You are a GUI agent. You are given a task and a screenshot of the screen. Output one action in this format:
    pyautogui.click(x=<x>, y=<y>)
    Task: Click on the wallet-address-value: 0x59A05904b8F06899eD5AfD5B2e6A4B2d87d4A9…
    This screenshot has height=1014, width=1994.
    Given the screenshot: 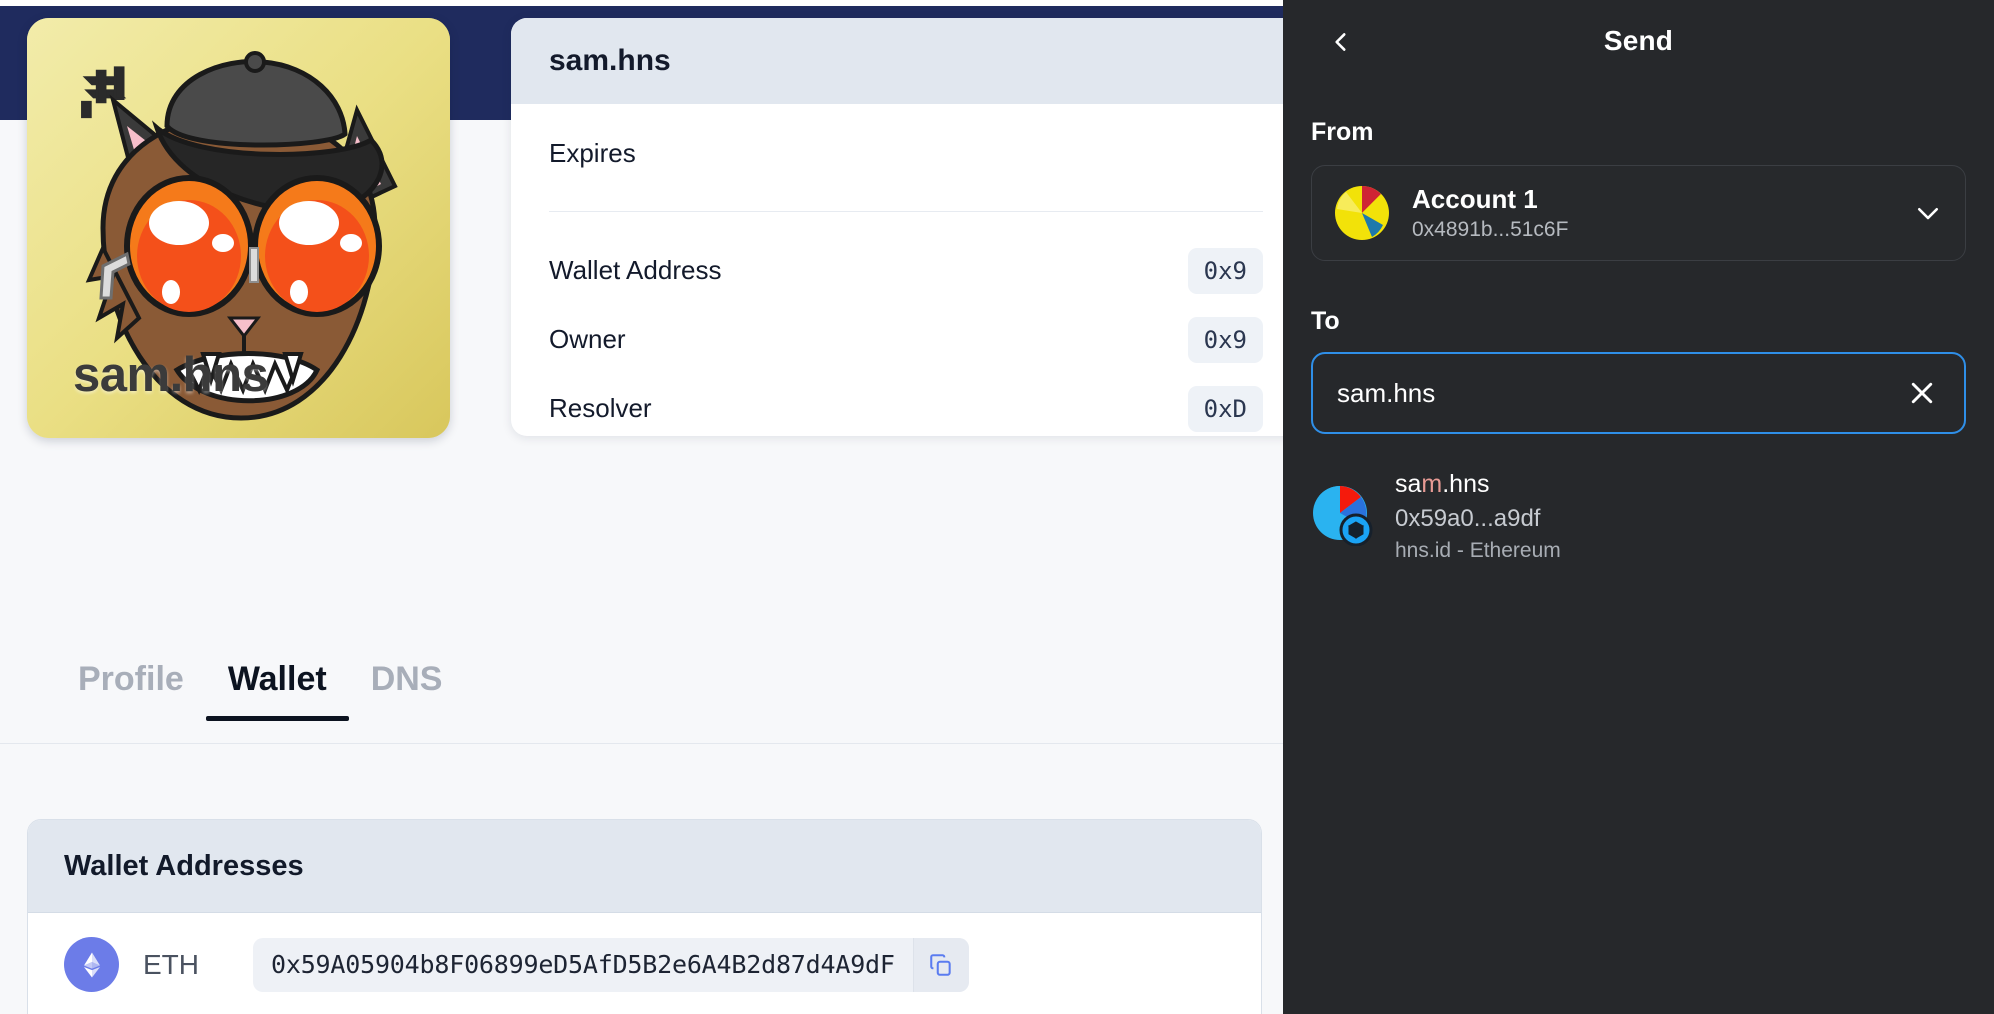 What is the action you would take?
    pyautogui.click(x=583, y=964)
    